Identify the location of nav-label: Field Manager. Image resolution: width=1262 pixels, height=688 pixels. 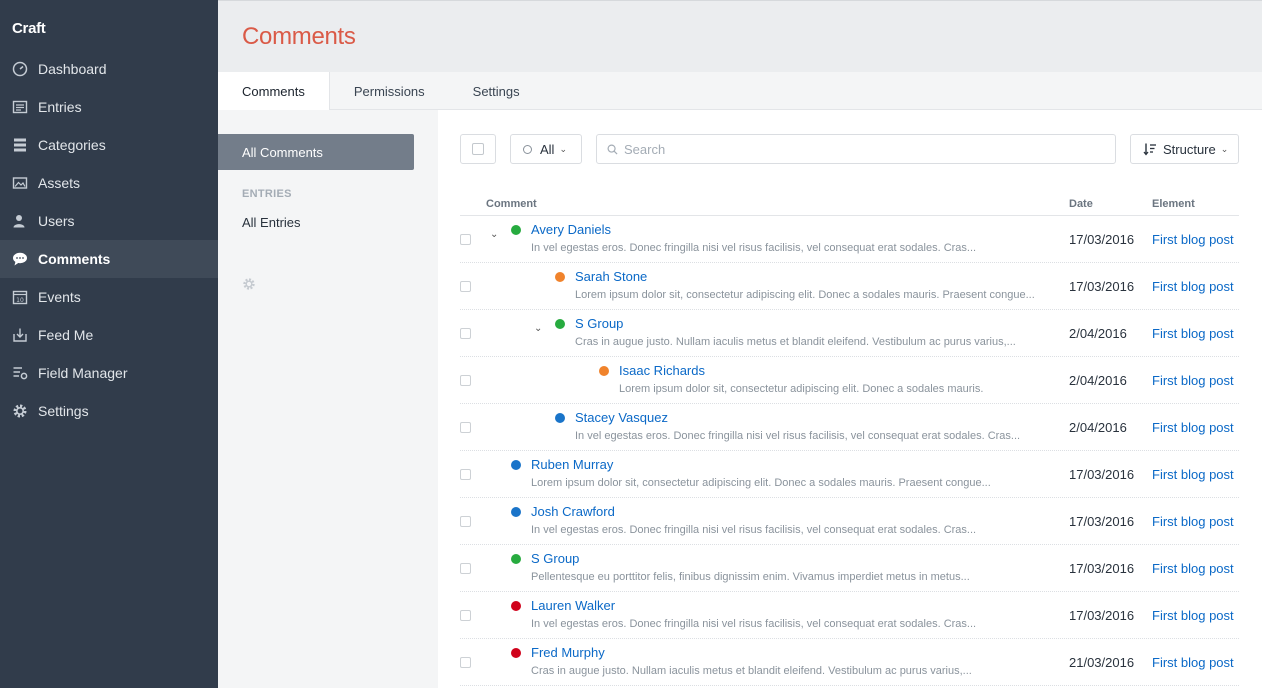
(83, 373).